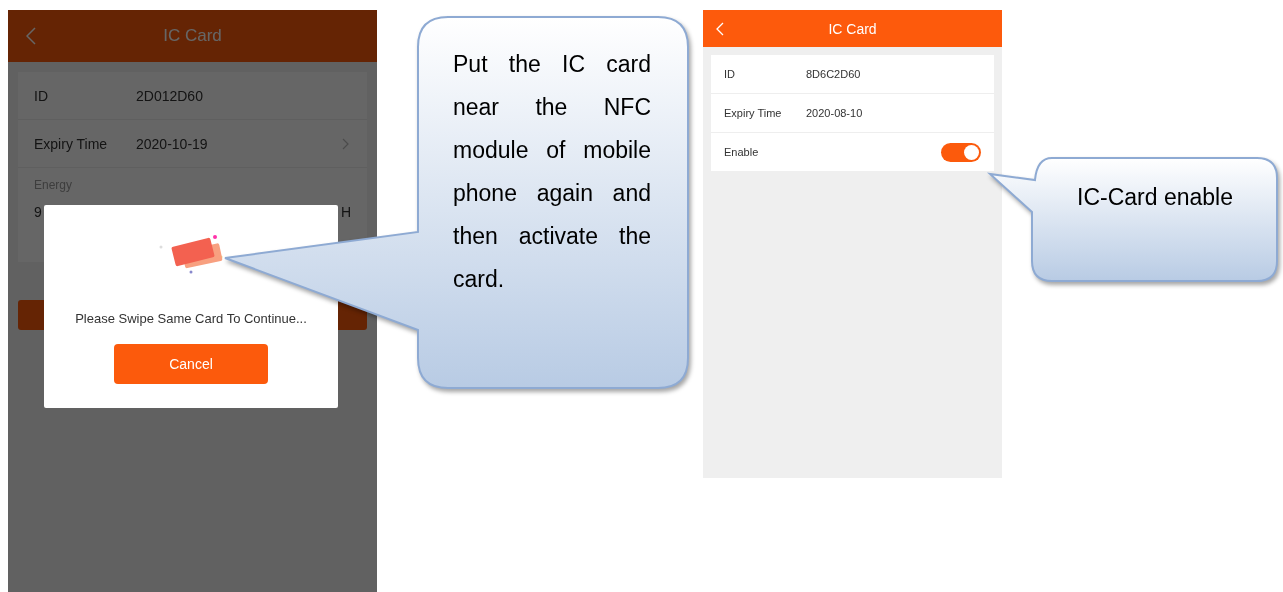 This screenshot has width=1283, height=592. Describe the element at coordinates (552, 172) in the screenshot. I see `callout-text: Put the IC card near the NFC module of mobile phone again and then activate the card.` at that location.